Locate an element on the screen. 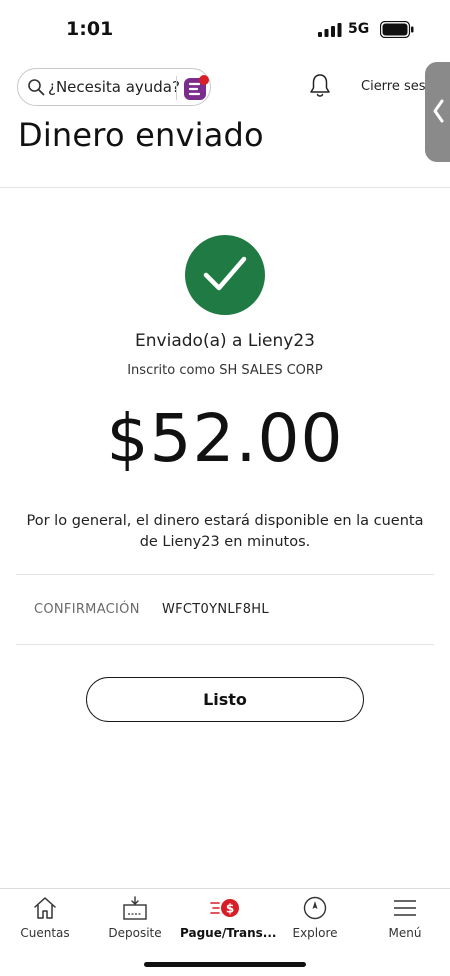 The height and width of the screenshot is (976, 450). search-icon is located at coordinates (36, 87).